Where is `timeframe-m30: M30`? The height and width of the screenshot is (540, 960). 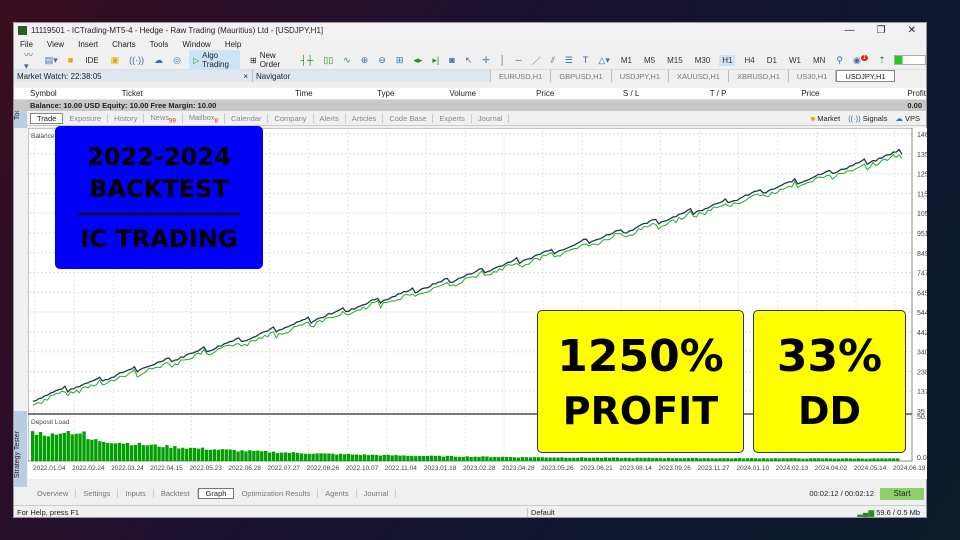
timeframe-m30: M30 is located at coordinates (703, 60).